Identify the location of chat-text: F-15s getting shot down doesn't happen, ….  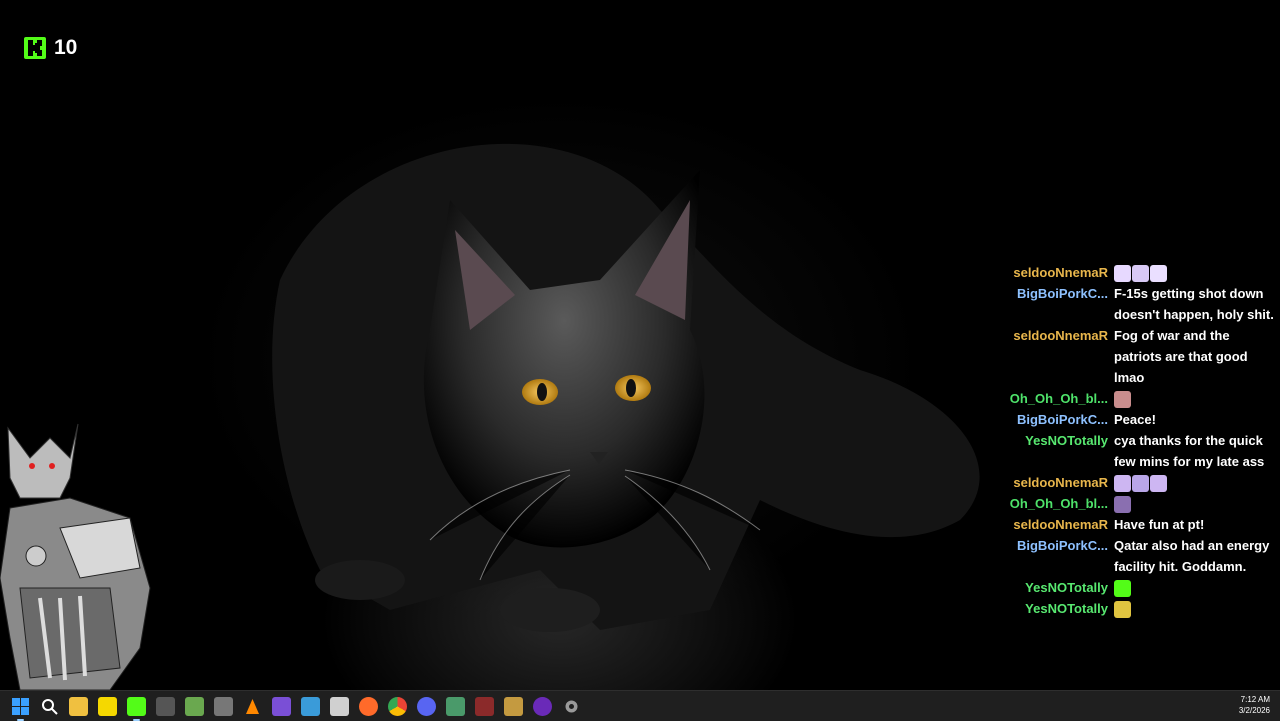
(1195, 304).